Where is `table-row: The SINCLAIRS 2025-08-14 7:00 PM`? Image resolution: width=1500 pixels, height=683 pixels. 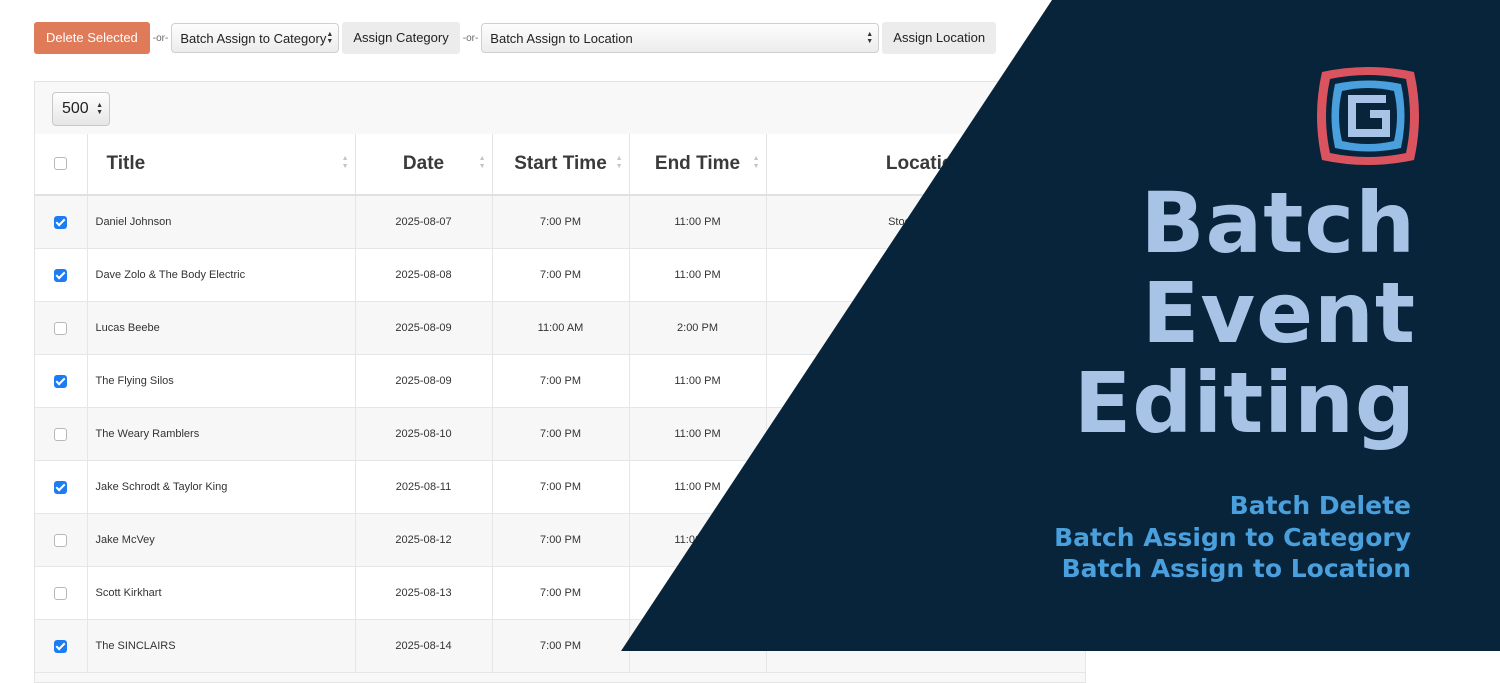 table-row: The SINCLAIRS 2025-08-14 7:00 PM is located at coordinates (560, 646).